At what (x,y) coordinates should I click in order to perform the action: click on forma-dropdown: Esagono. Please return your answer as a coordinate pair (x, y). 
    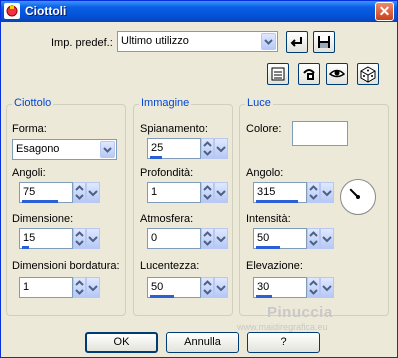
    Looking at the image, I should click on (64, 149).